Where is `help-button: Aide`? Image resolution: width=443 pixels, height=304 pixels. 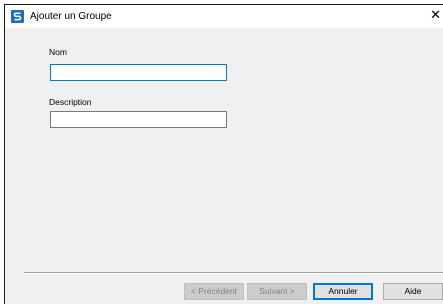
help-button: Aide is located at coordinates (413, 291).